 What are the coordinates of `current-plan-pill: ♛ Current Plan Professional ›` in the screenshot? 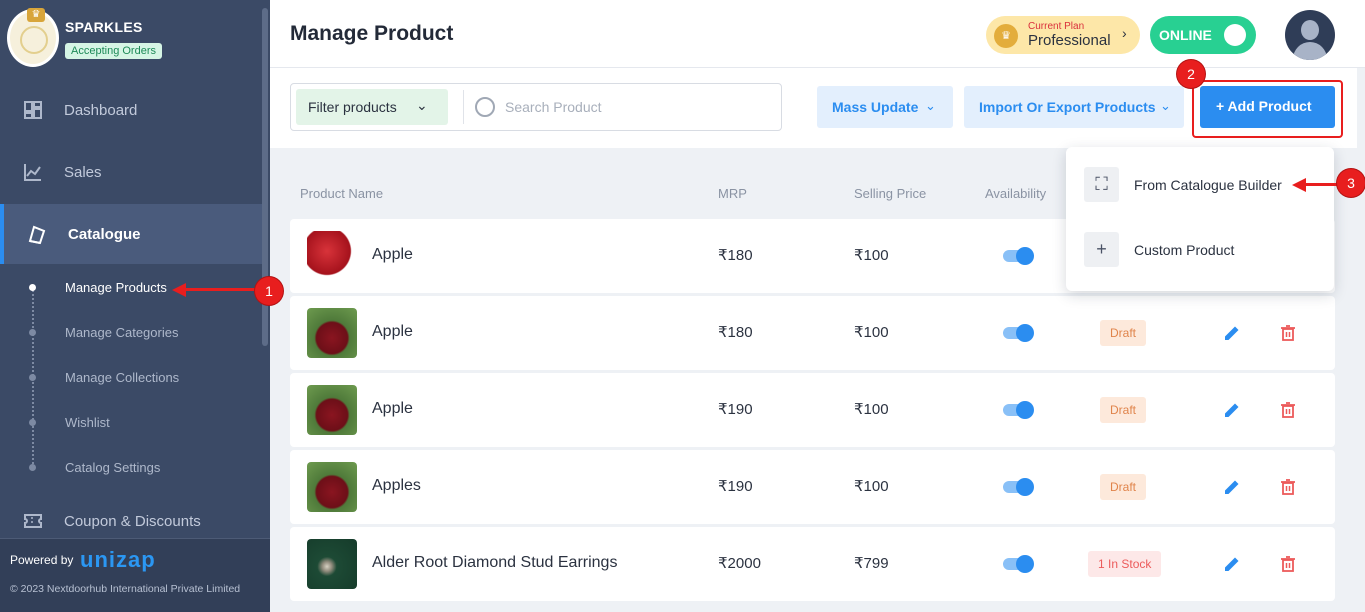 It's located at (1063, 35).